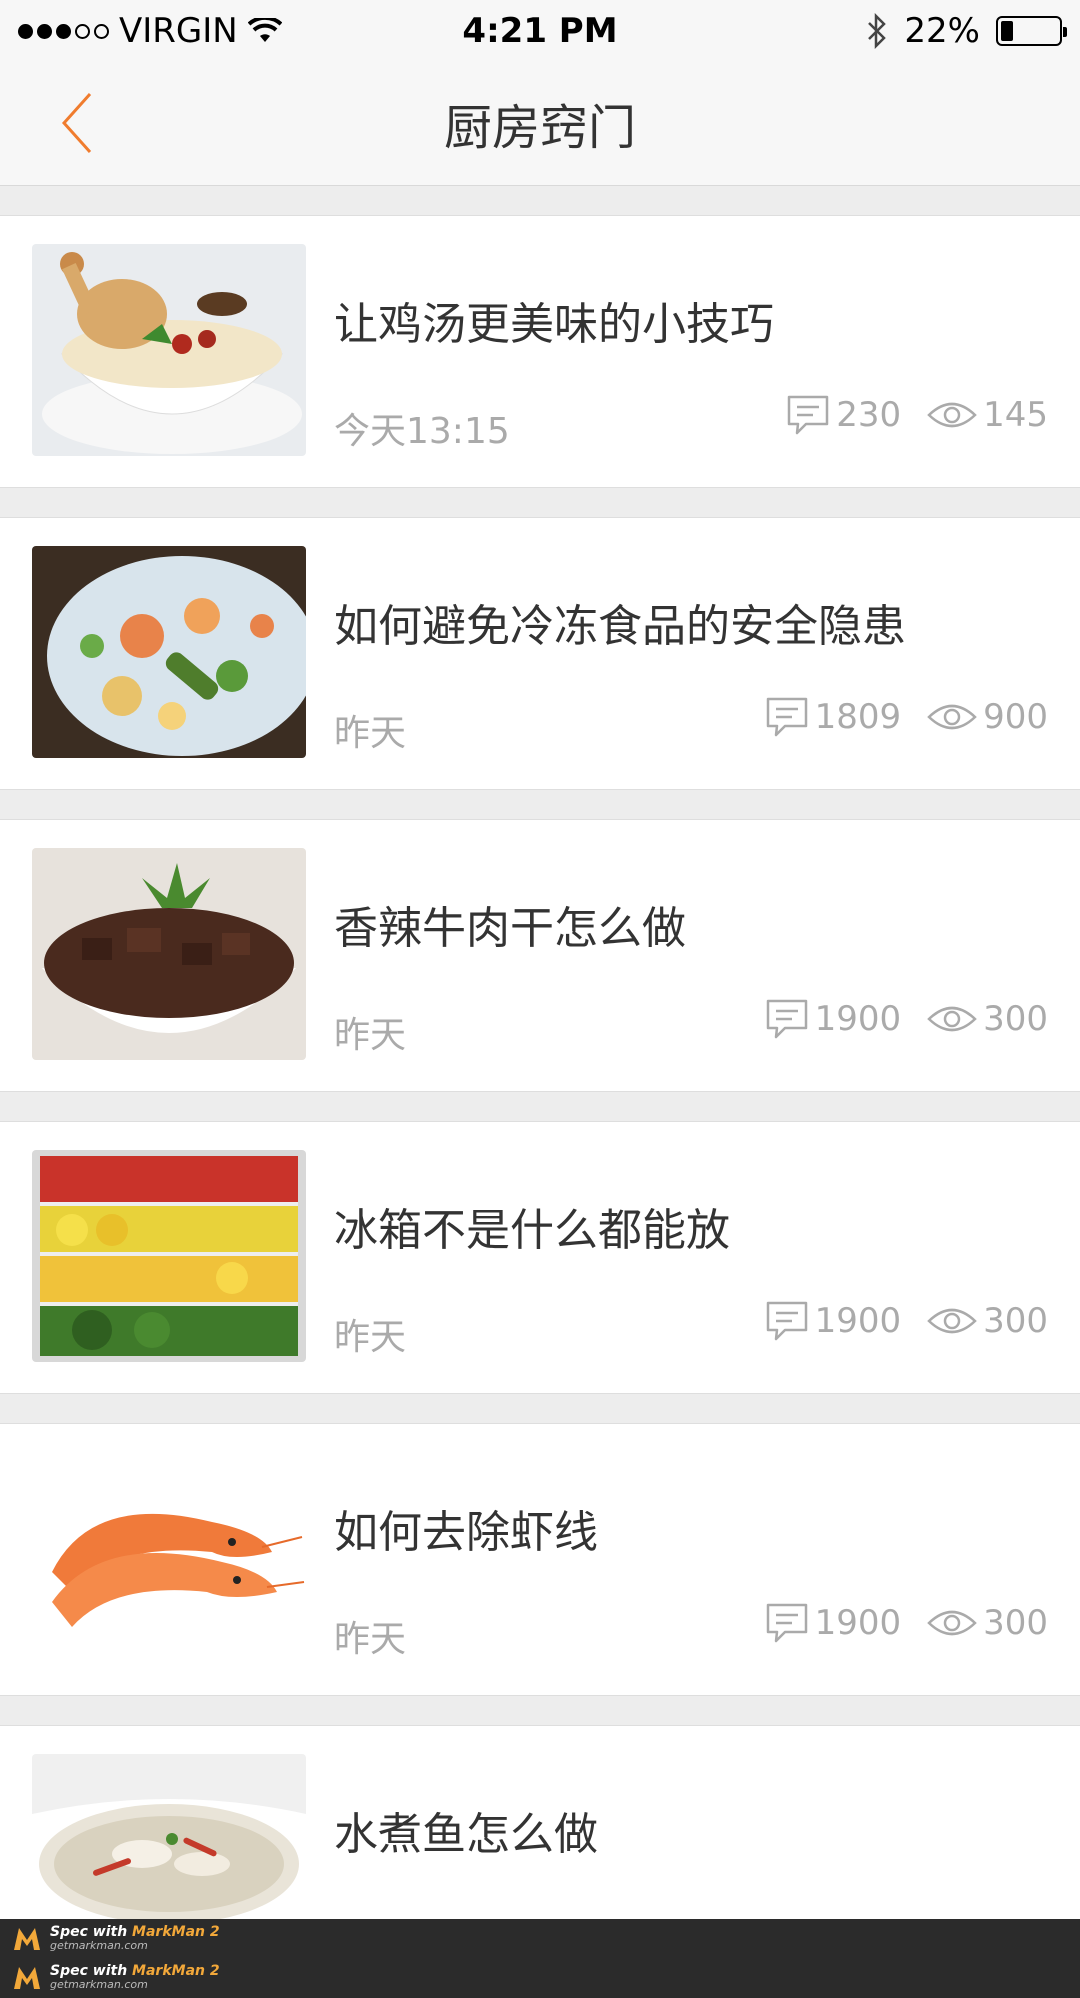  Describe the element at coordinates (539, 128) in the screenshot. I see `page-title: 厨房窍门` at that location.